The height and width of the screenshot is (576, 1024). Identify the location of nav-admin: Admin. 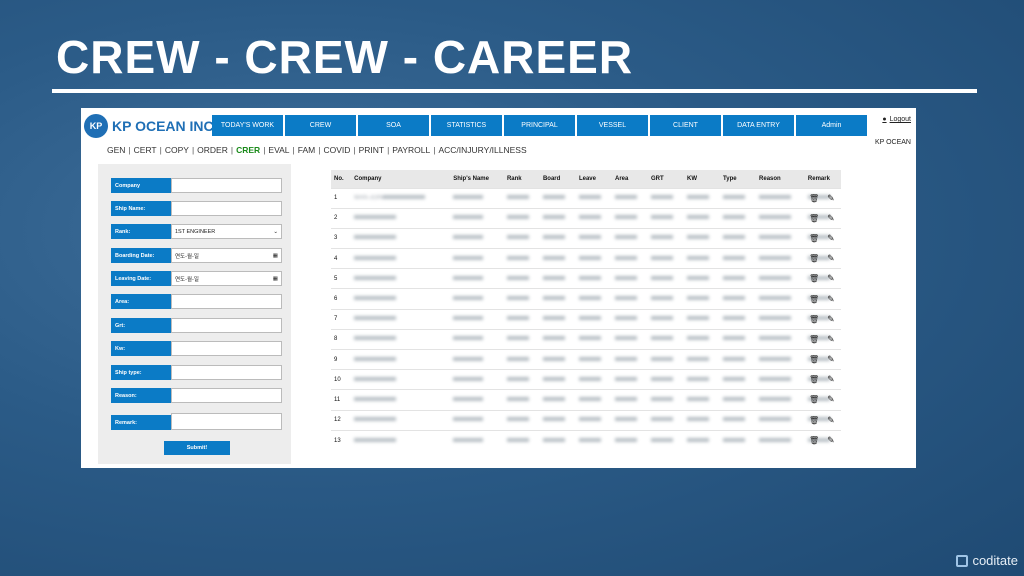
(831, 125).